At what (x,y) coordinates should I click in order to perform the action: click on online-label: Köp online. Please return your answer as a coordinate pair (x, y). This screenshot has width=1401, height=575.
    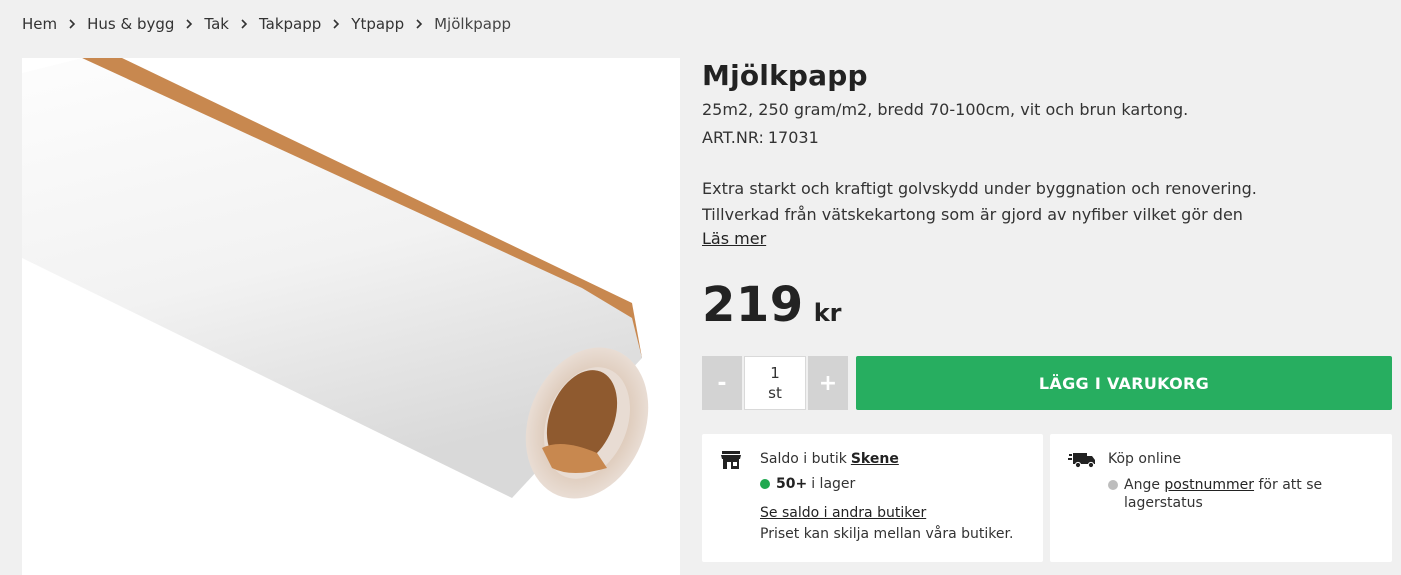
    Looking at the image, I should click on (1145, 459).